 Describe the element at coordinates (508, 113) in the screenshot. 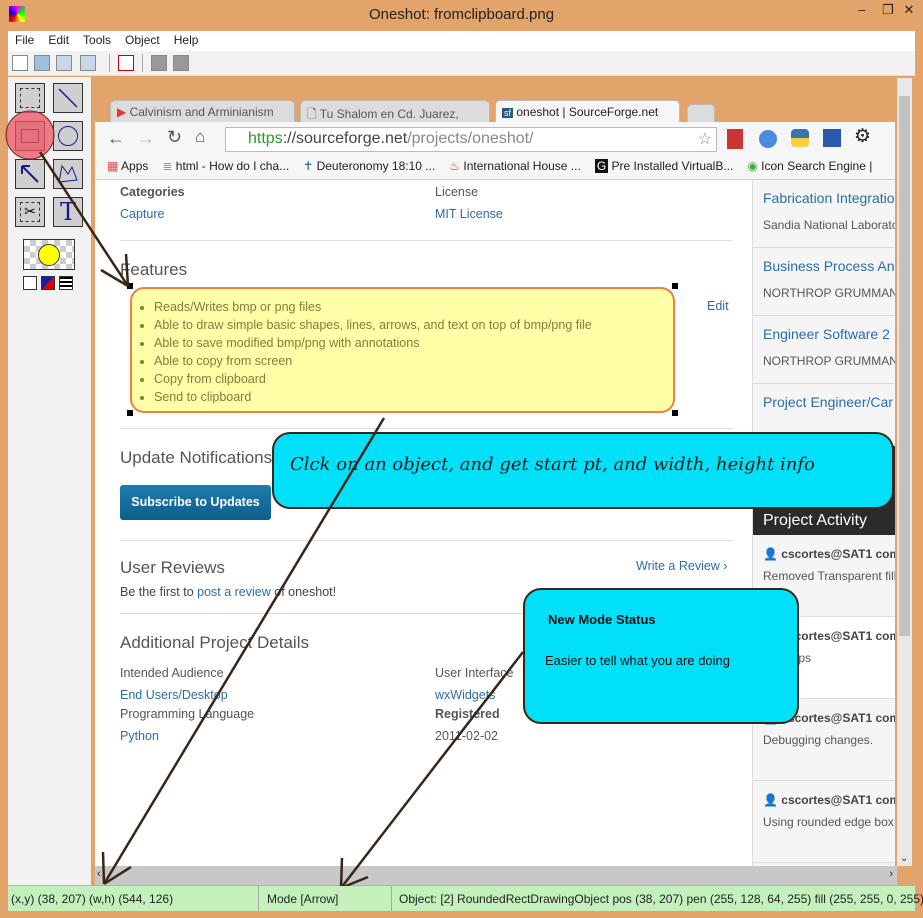

I see `sourceforge-icon: sf` at that location.